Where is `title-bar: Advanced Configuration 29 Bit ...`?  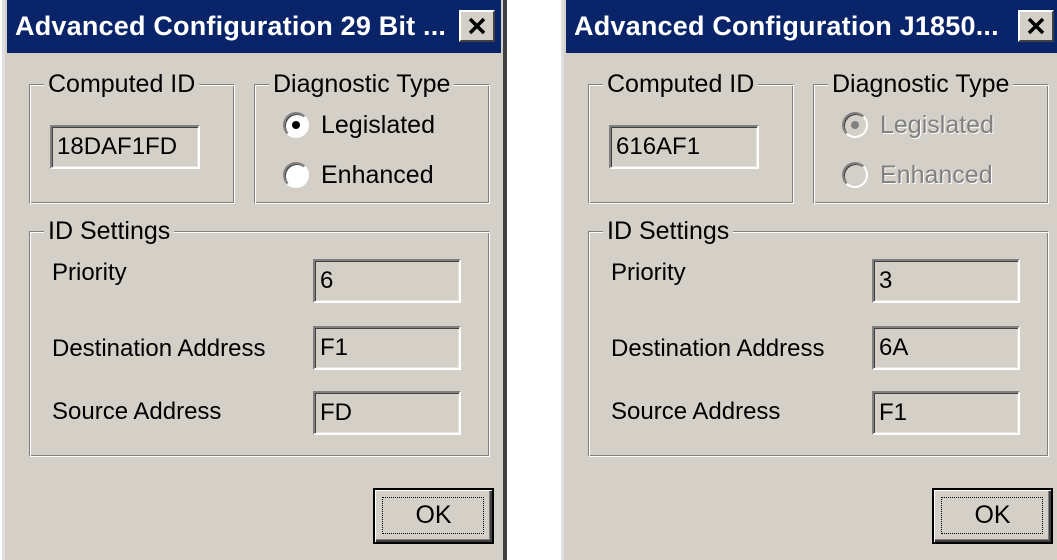 title-bar: Advanced Configuration 29 Bit ... is located at coordinates (254, 26).